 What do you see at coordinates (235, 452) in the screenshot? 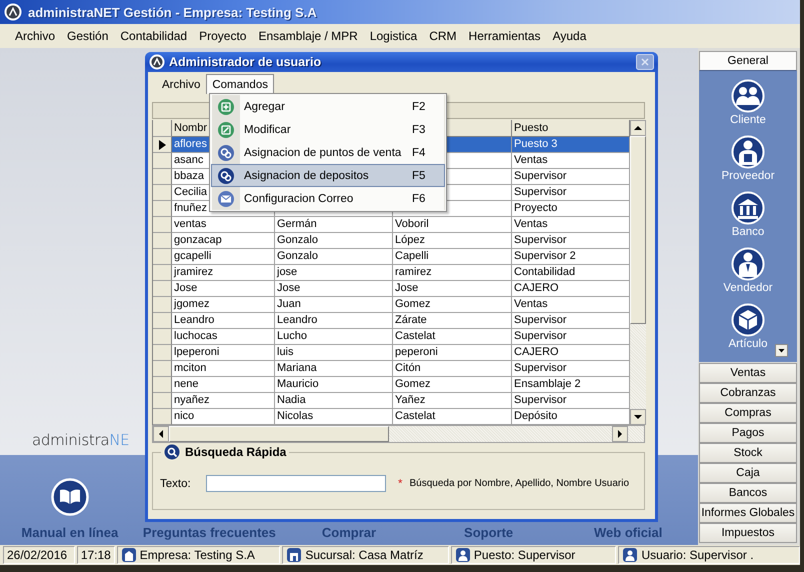
I see `group-title: Búsqueda Rápida` at bounding box center [235, 452].